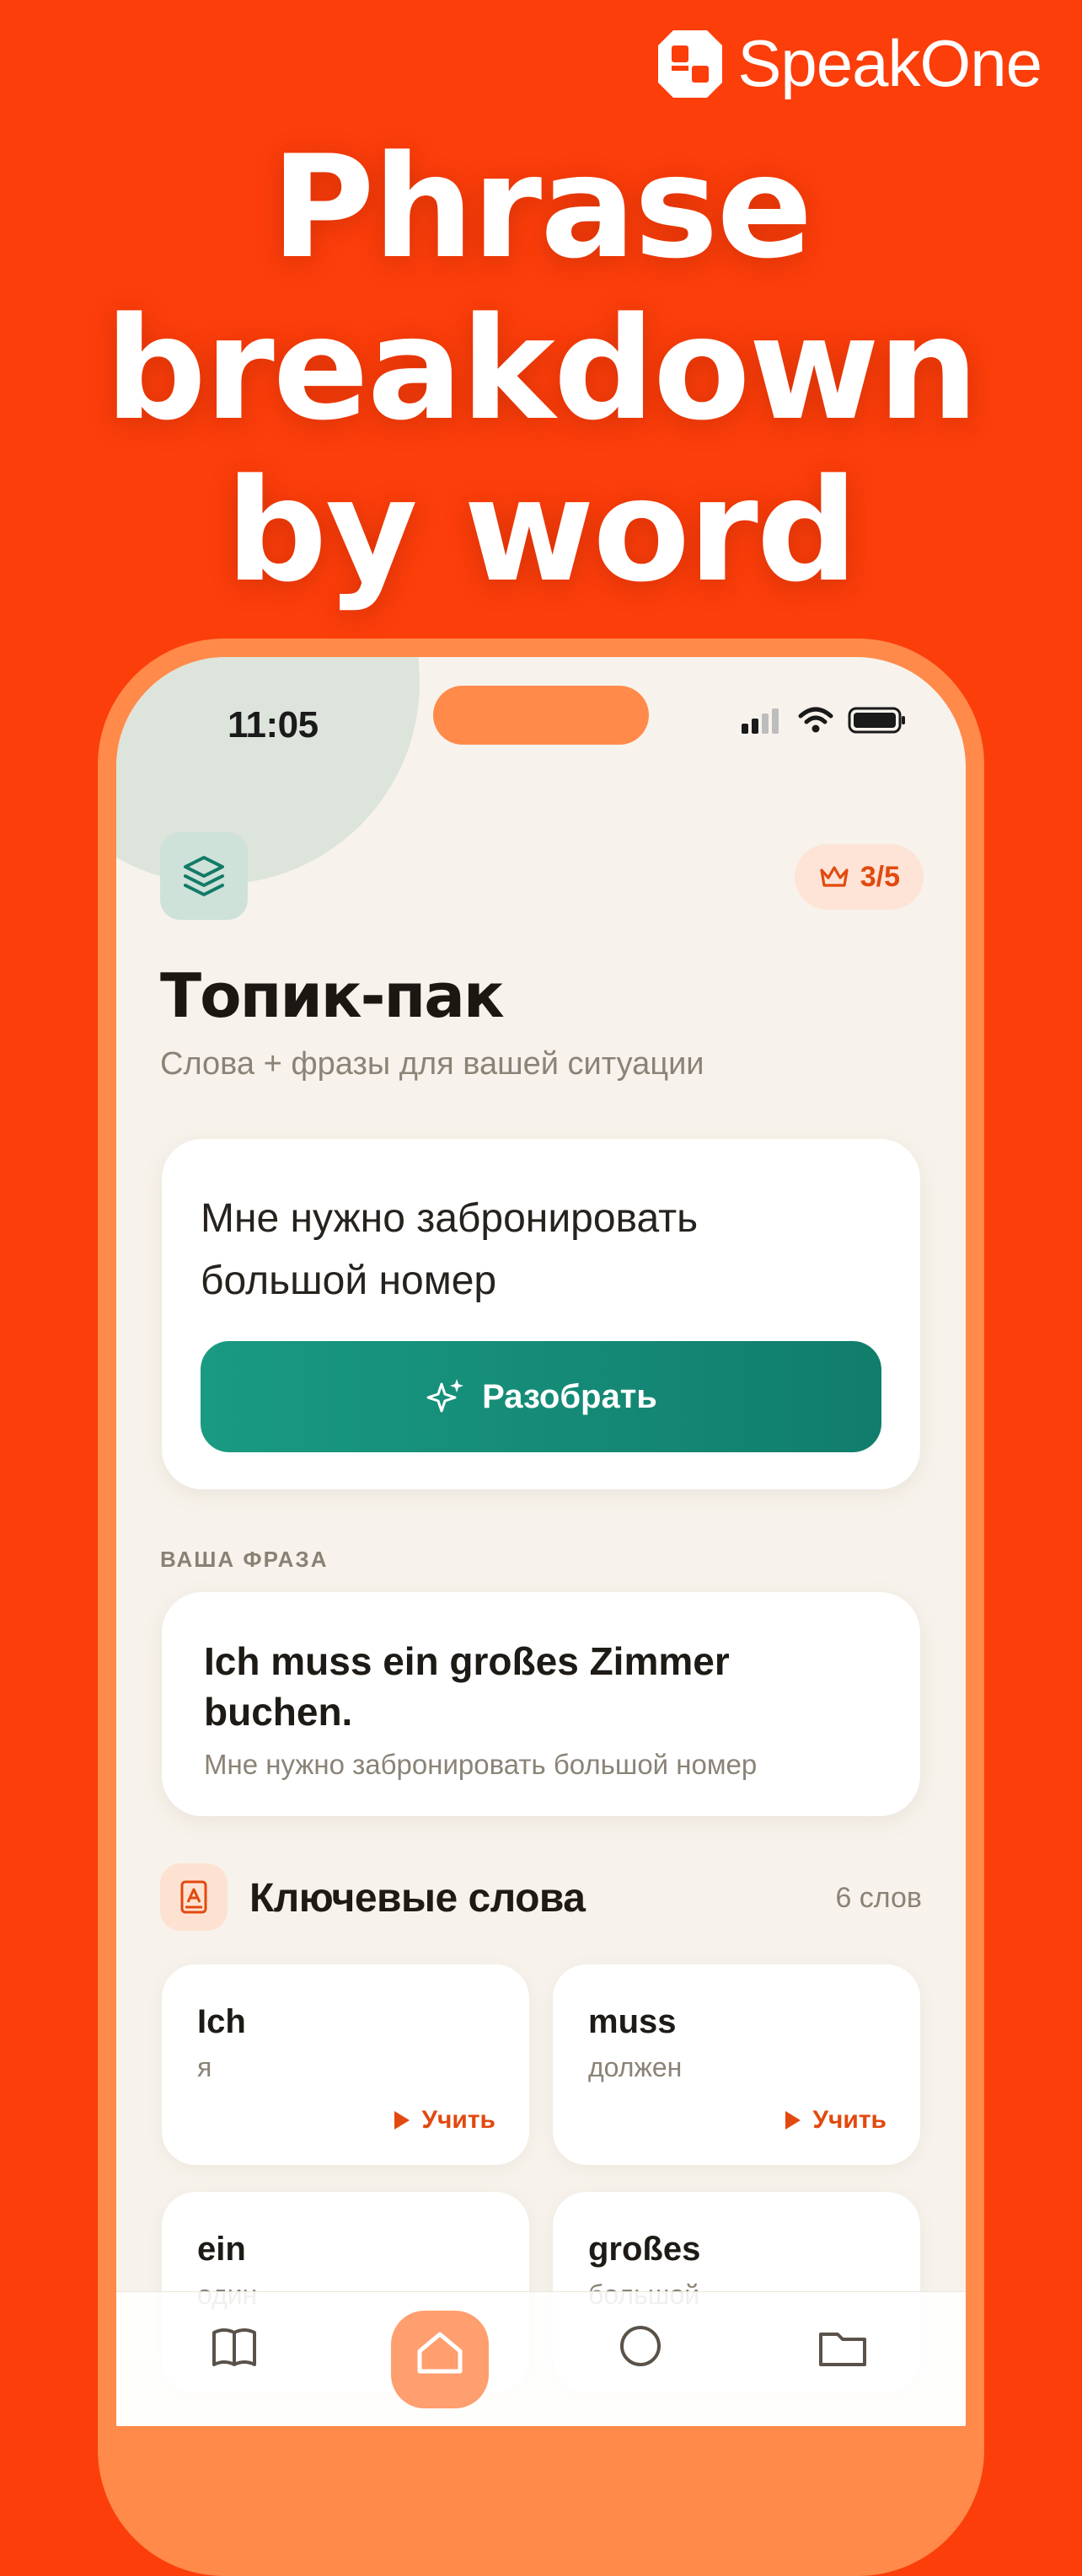 The image size is (1082, 2576). Describe the element at coordinates (890, 63) in the screenshot. I see `brand-name: SpeakOne` at that location.